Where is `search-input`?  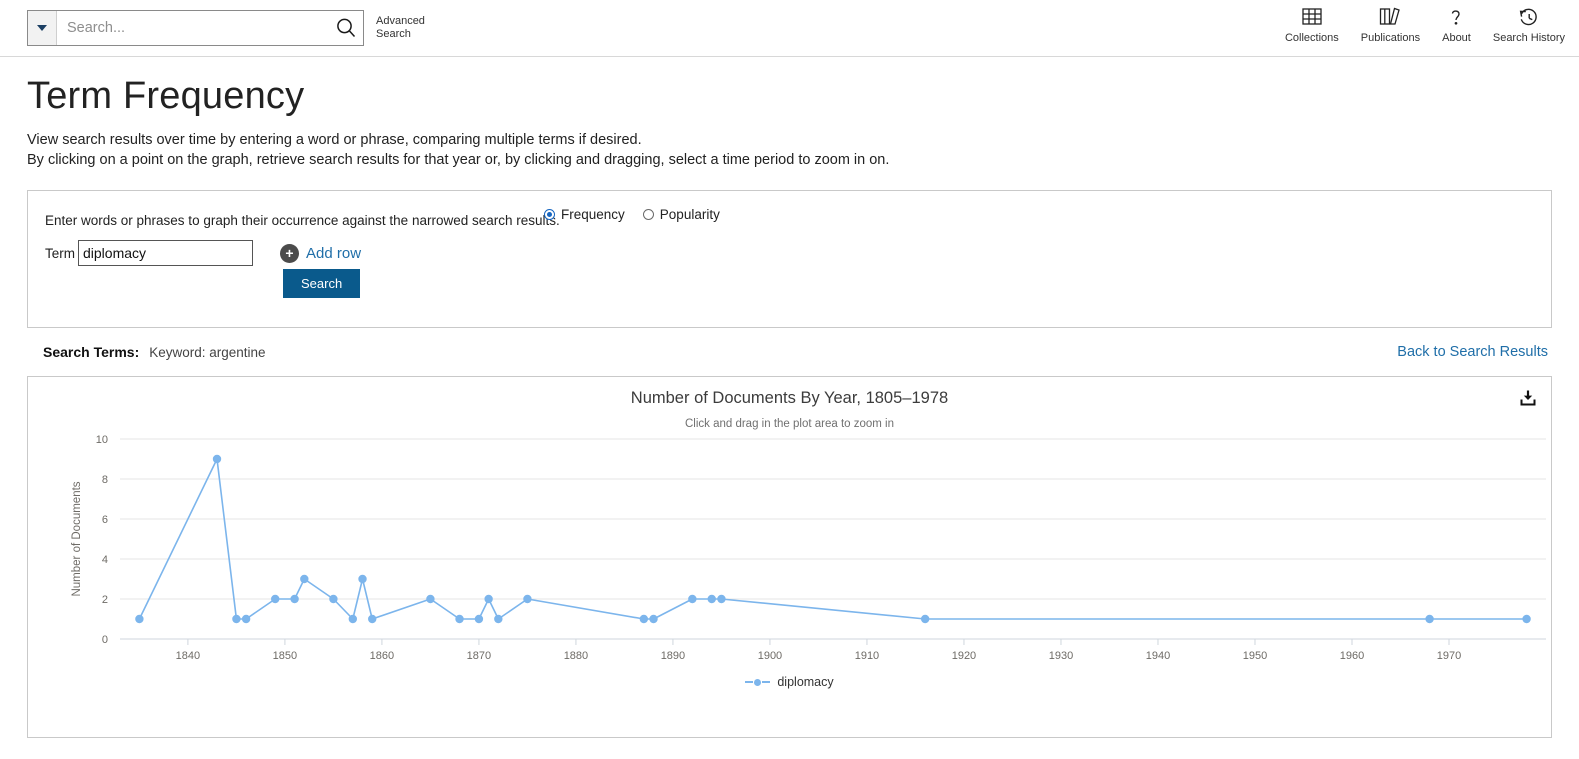
search-input is located at coordinates (193, 28).